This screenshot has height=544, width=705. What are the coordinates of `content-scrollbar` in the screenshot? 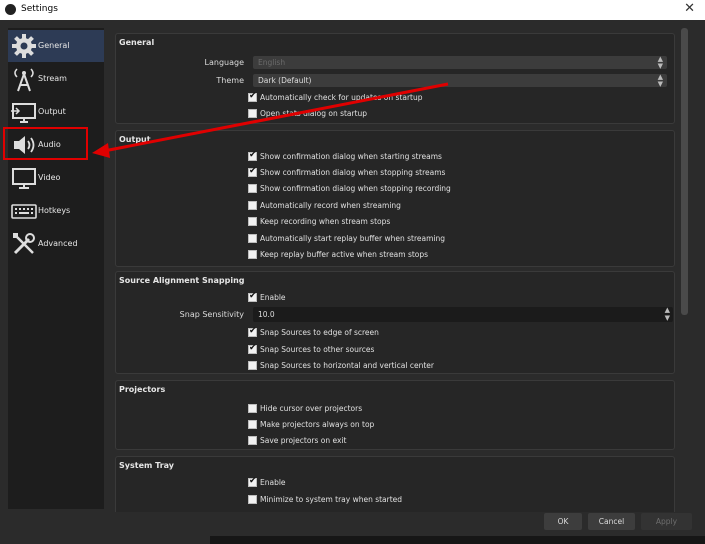 It's located at (684, 270).